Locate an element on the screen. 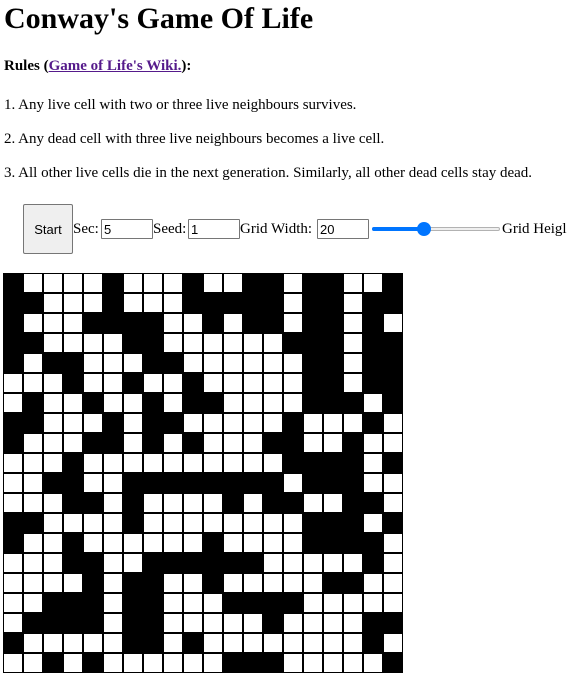 This screenshot has width=569, height=692. sec-input is located at coordinates (127, 229).